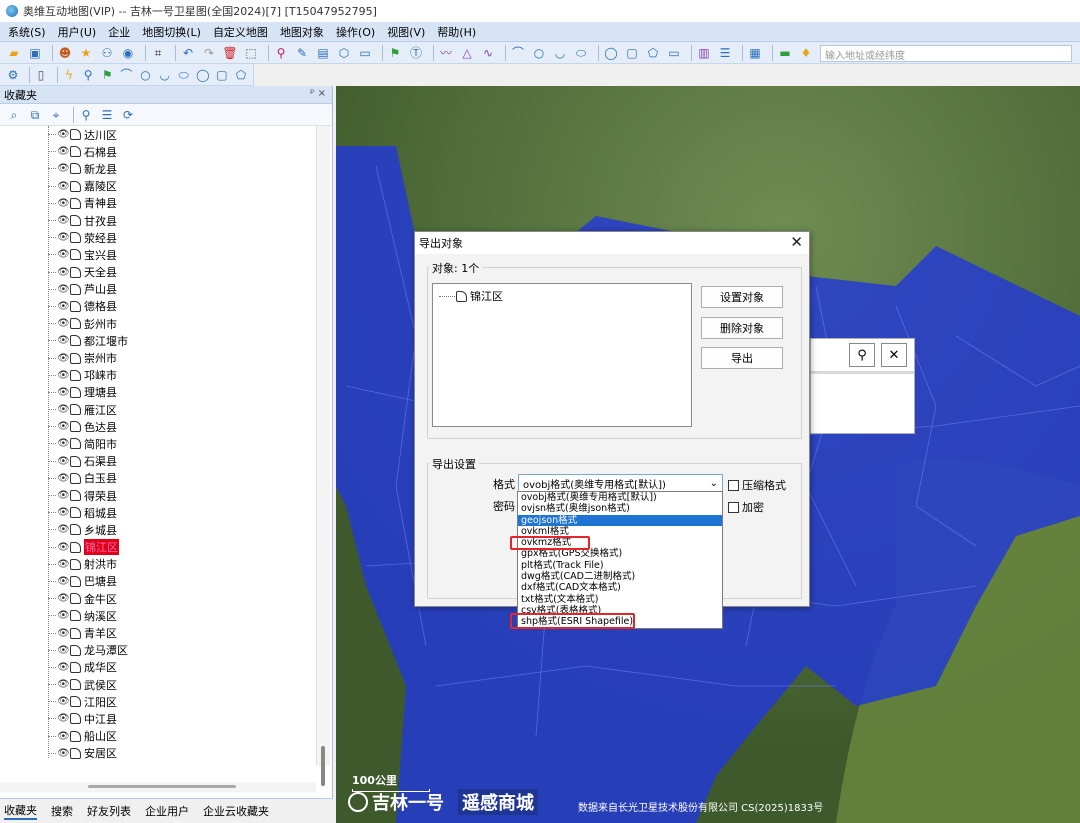 The image size is (1080, 823). Describe the element at coordinates (946, 53) in the screenshot. I see `address-search-input: 输入地址或经纬度` at that location.